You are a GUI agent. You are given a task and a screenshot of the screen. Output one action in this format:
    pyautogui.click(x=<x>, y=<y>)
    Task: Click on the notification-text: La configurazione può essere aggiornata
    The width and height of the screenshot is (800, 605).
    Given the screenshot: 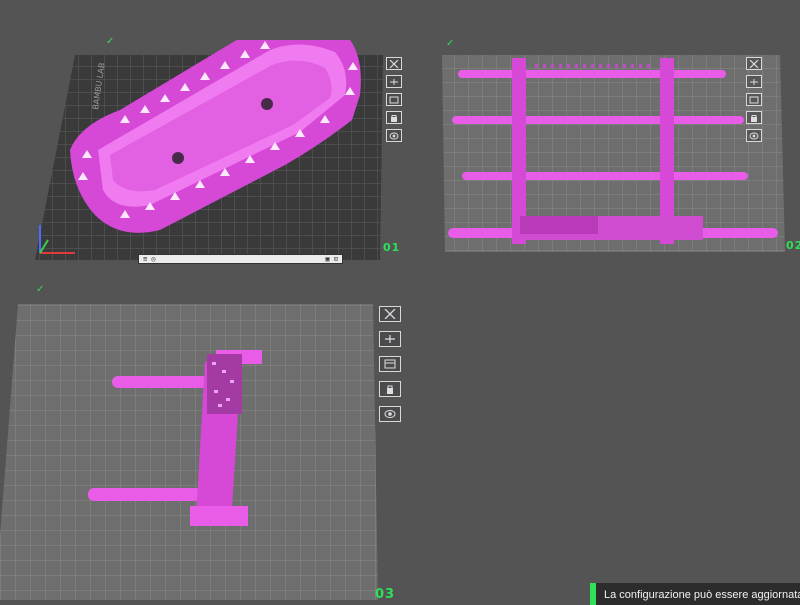 What is the action you would take?
    pyautogui.click(x=702, y=595)
    